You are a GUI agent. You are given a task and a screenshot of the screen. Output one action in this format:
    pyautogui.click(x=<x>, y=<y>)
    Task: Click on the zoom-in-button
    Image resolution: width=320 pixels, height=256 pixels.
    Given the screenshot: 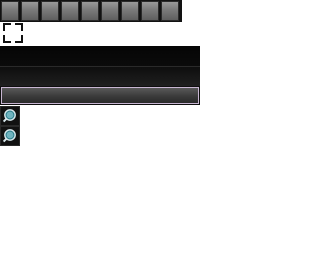 What is the action you would take?
    pyautogui.click(x=10, y=116)
    